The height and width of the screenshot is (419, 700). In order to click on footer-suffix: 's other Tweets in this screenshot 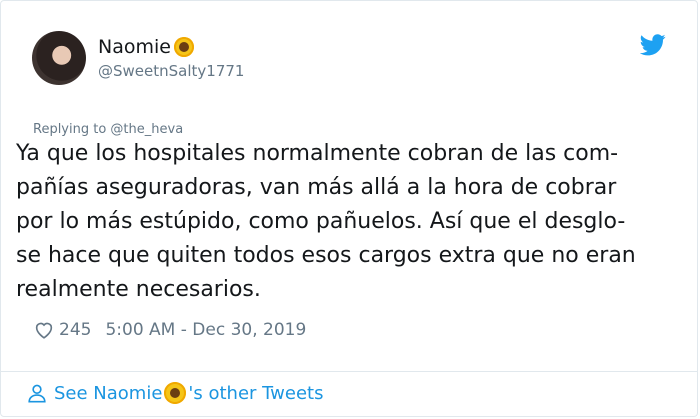, I will do `click(256, 393)`.